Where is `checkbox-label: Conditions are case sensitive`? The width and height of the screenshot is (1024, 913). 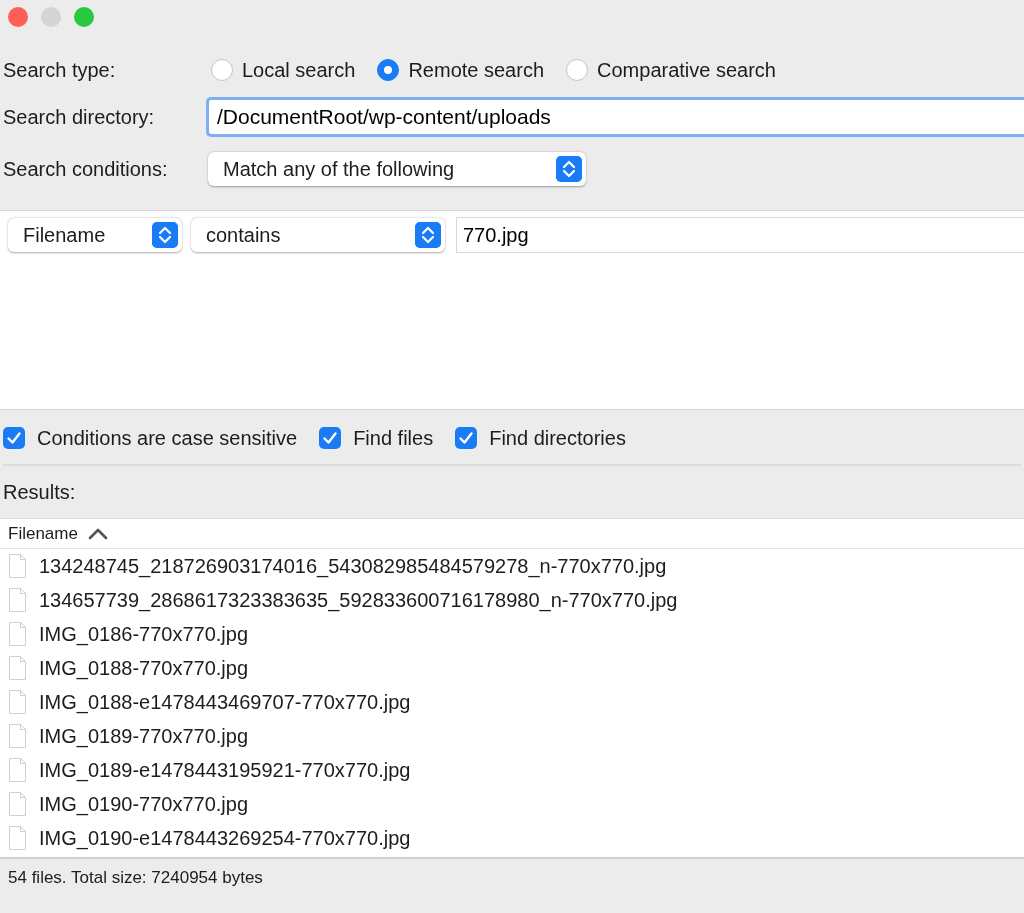 checkbox-label: Conditions are case sensitive is located at coordinates (167, 438).